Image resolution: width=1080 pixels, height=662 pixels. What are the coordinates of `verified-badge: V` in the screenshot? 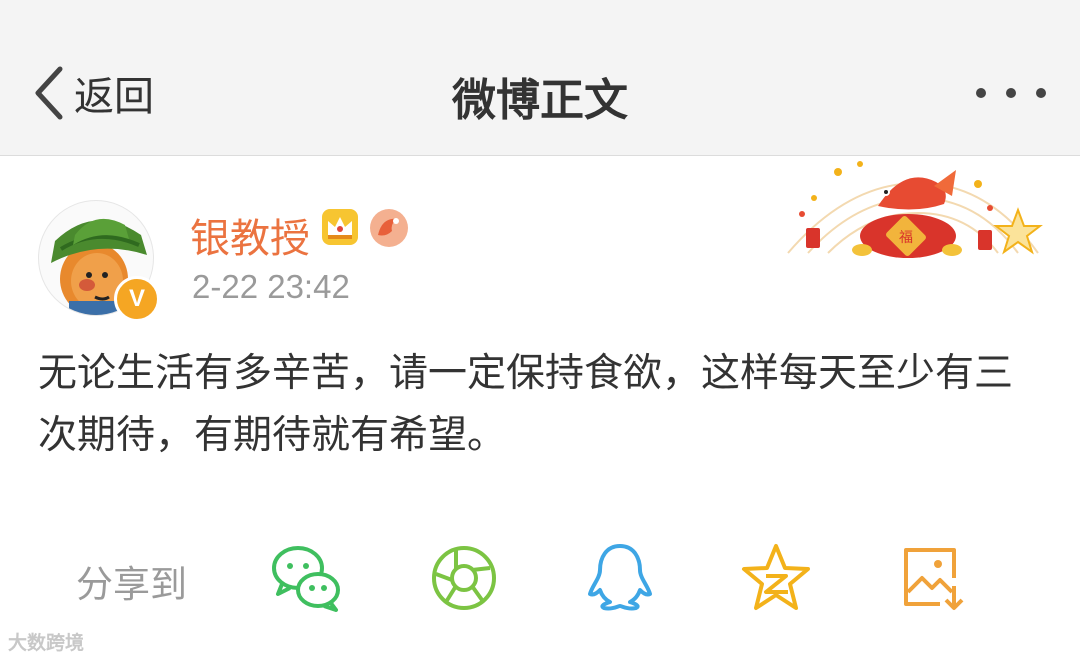 It's located at (137, 299).